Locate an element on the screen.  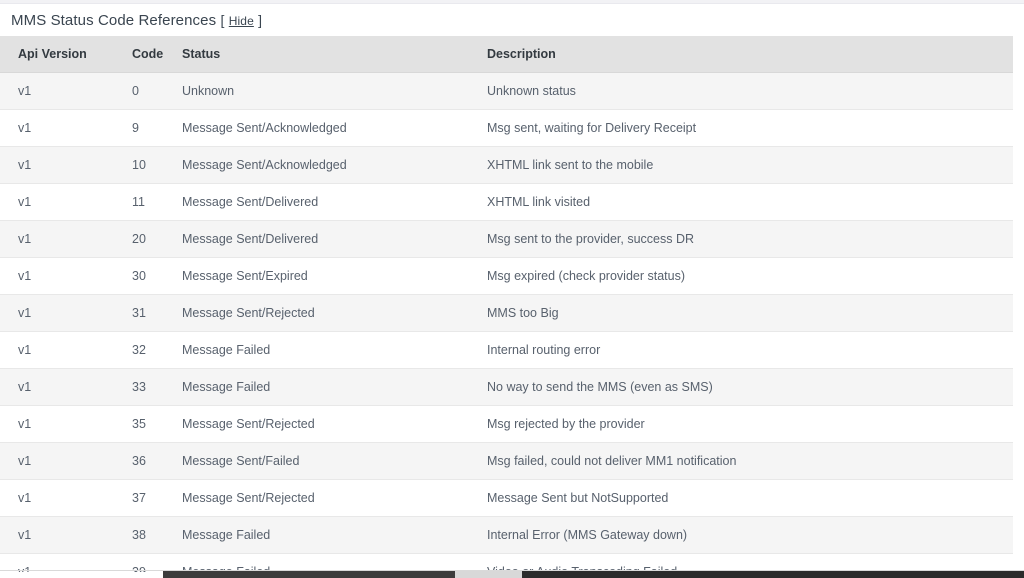
cell-code: 37 is located at coordinates (145, 498).